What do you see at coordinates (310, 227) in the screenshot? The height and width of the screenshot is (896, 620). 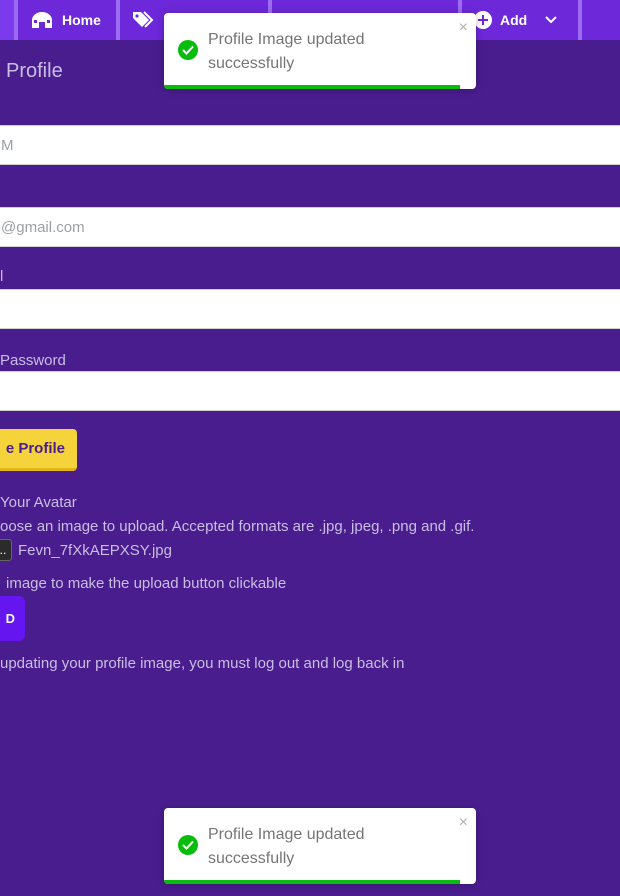 I see `email-input: @gmail.com` at bounding box center [310, 227].